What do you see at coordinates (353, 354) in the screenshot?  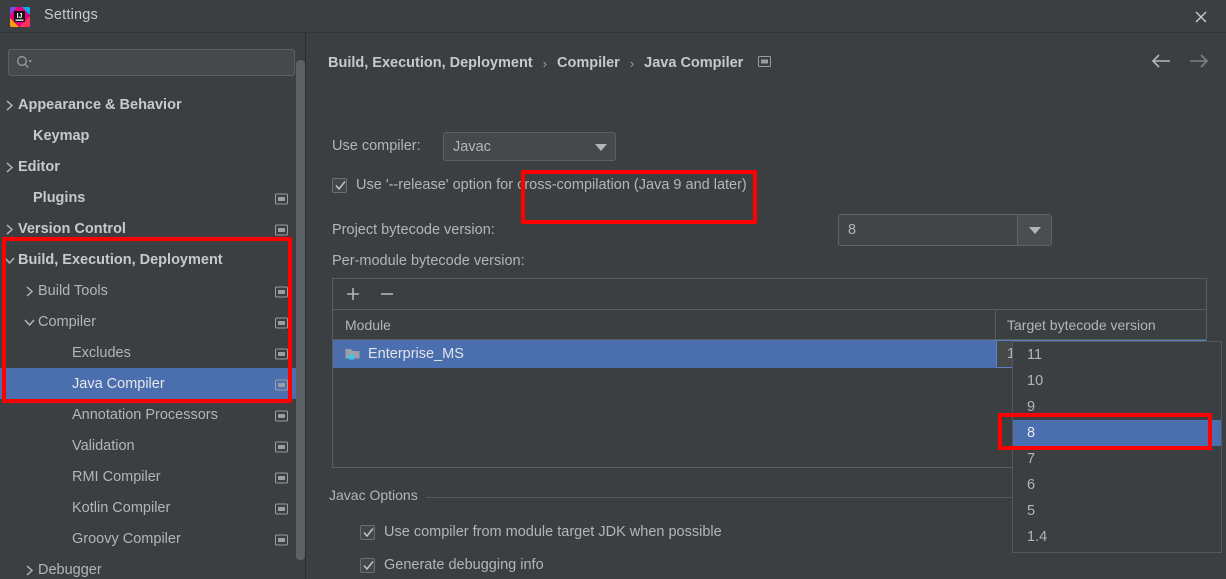 I see `module-folder-icon` at bounding box center [353, 354].